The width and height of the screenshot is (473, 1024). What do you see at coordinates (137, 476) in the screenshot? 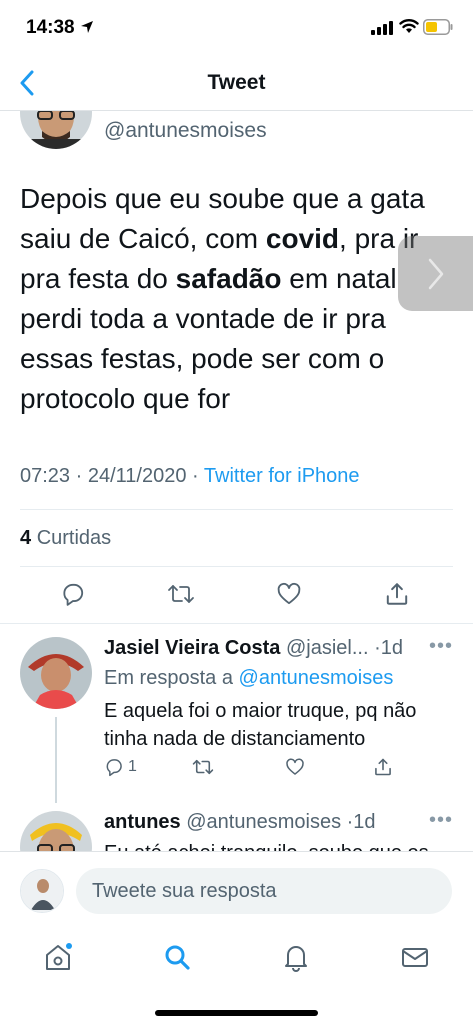
I see `tweet-date: 24/11/2020` at bounding box center [137, 476].